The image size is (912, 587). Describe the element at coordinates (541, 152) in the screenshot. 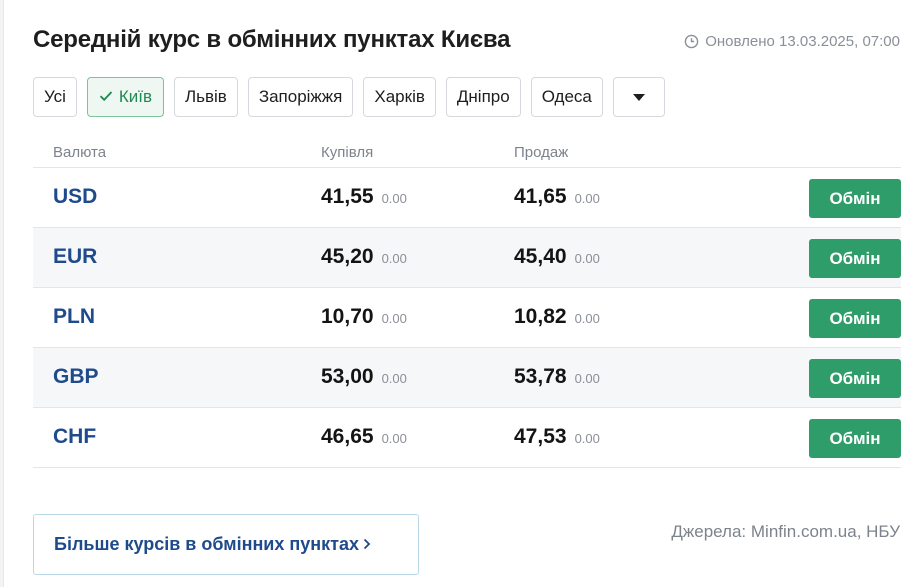

I see `column-header-sell: Продаж` at that location.